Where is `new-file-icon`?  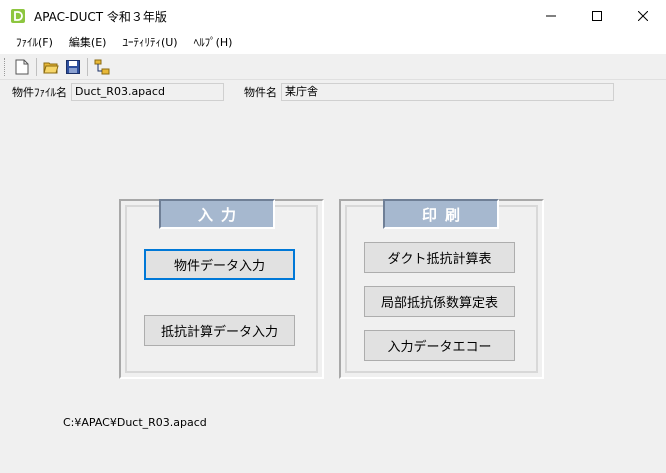
new-file-icon is located at coordinates (22, 66).